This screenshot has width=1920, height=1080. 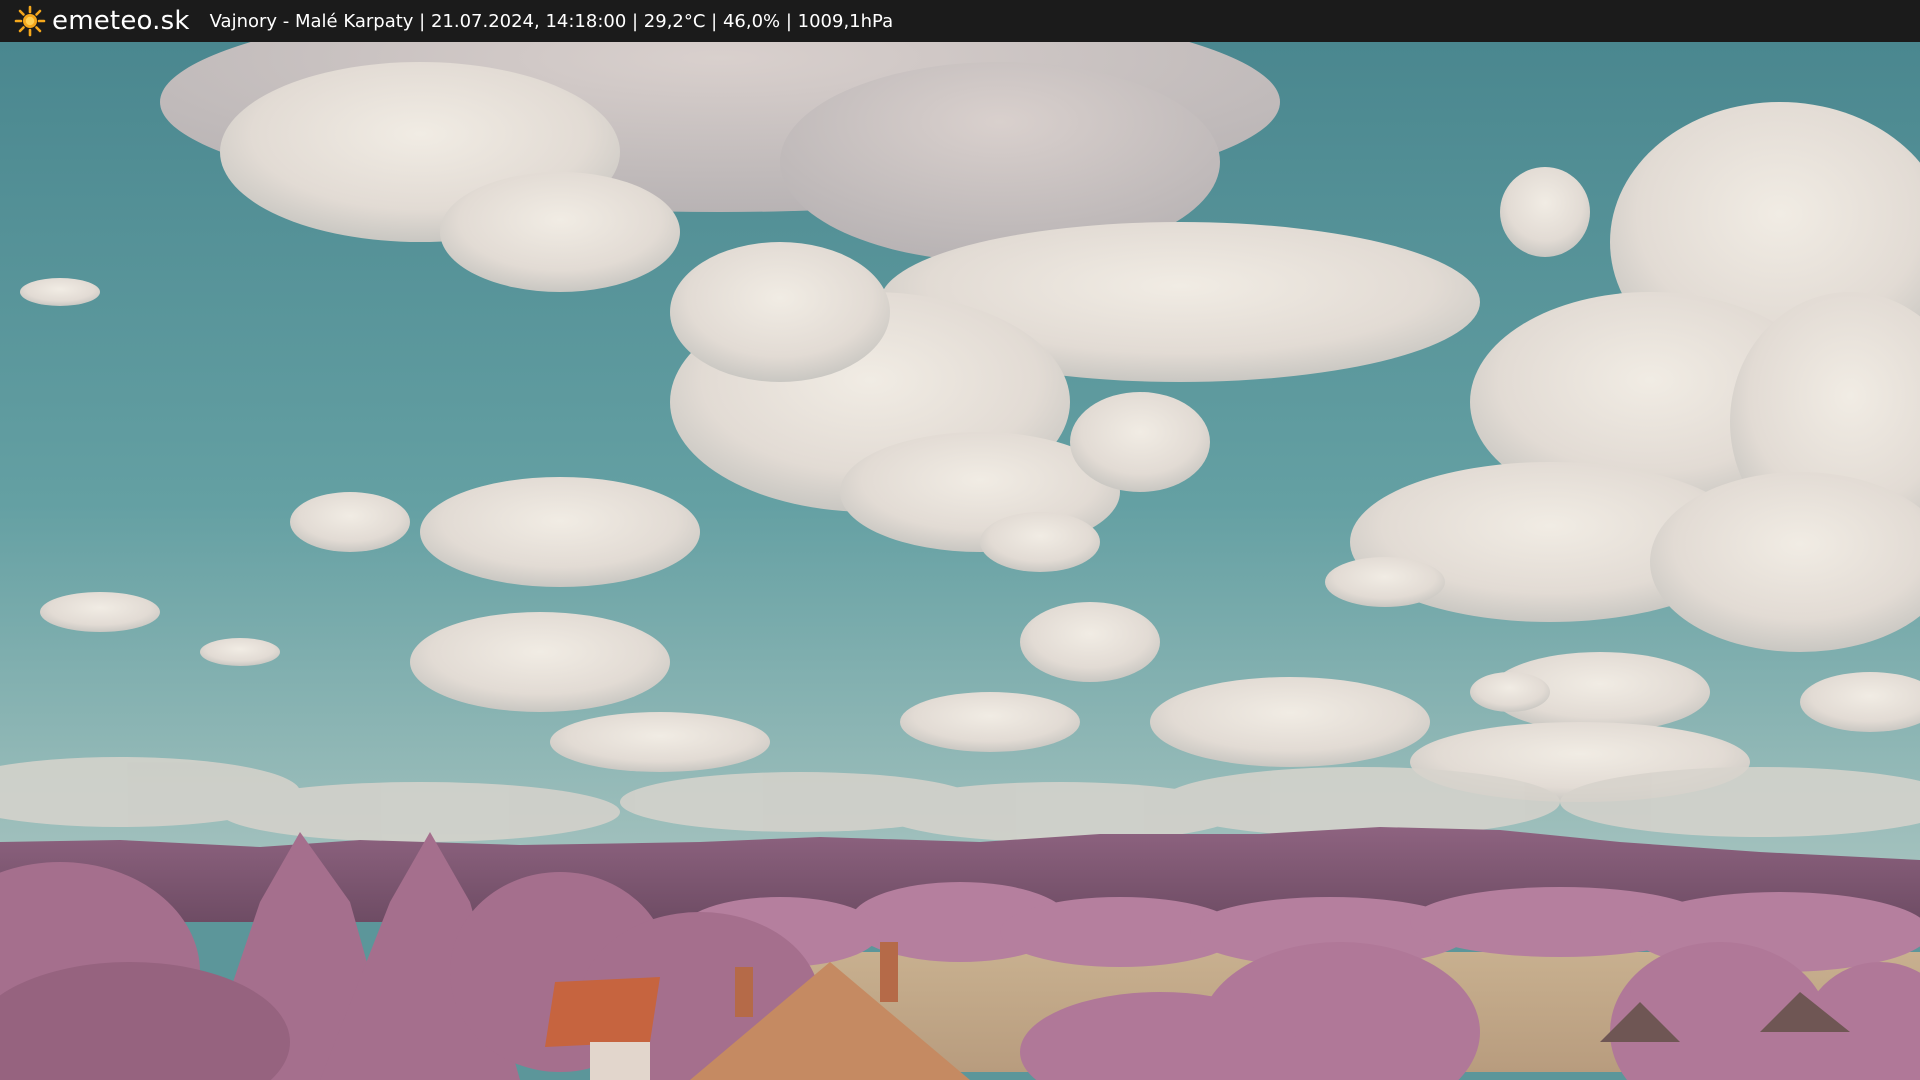 What do you see at coordinates (30, 21) in the screenshot?
I see `sun-icon` at bounding box center [30, 21].